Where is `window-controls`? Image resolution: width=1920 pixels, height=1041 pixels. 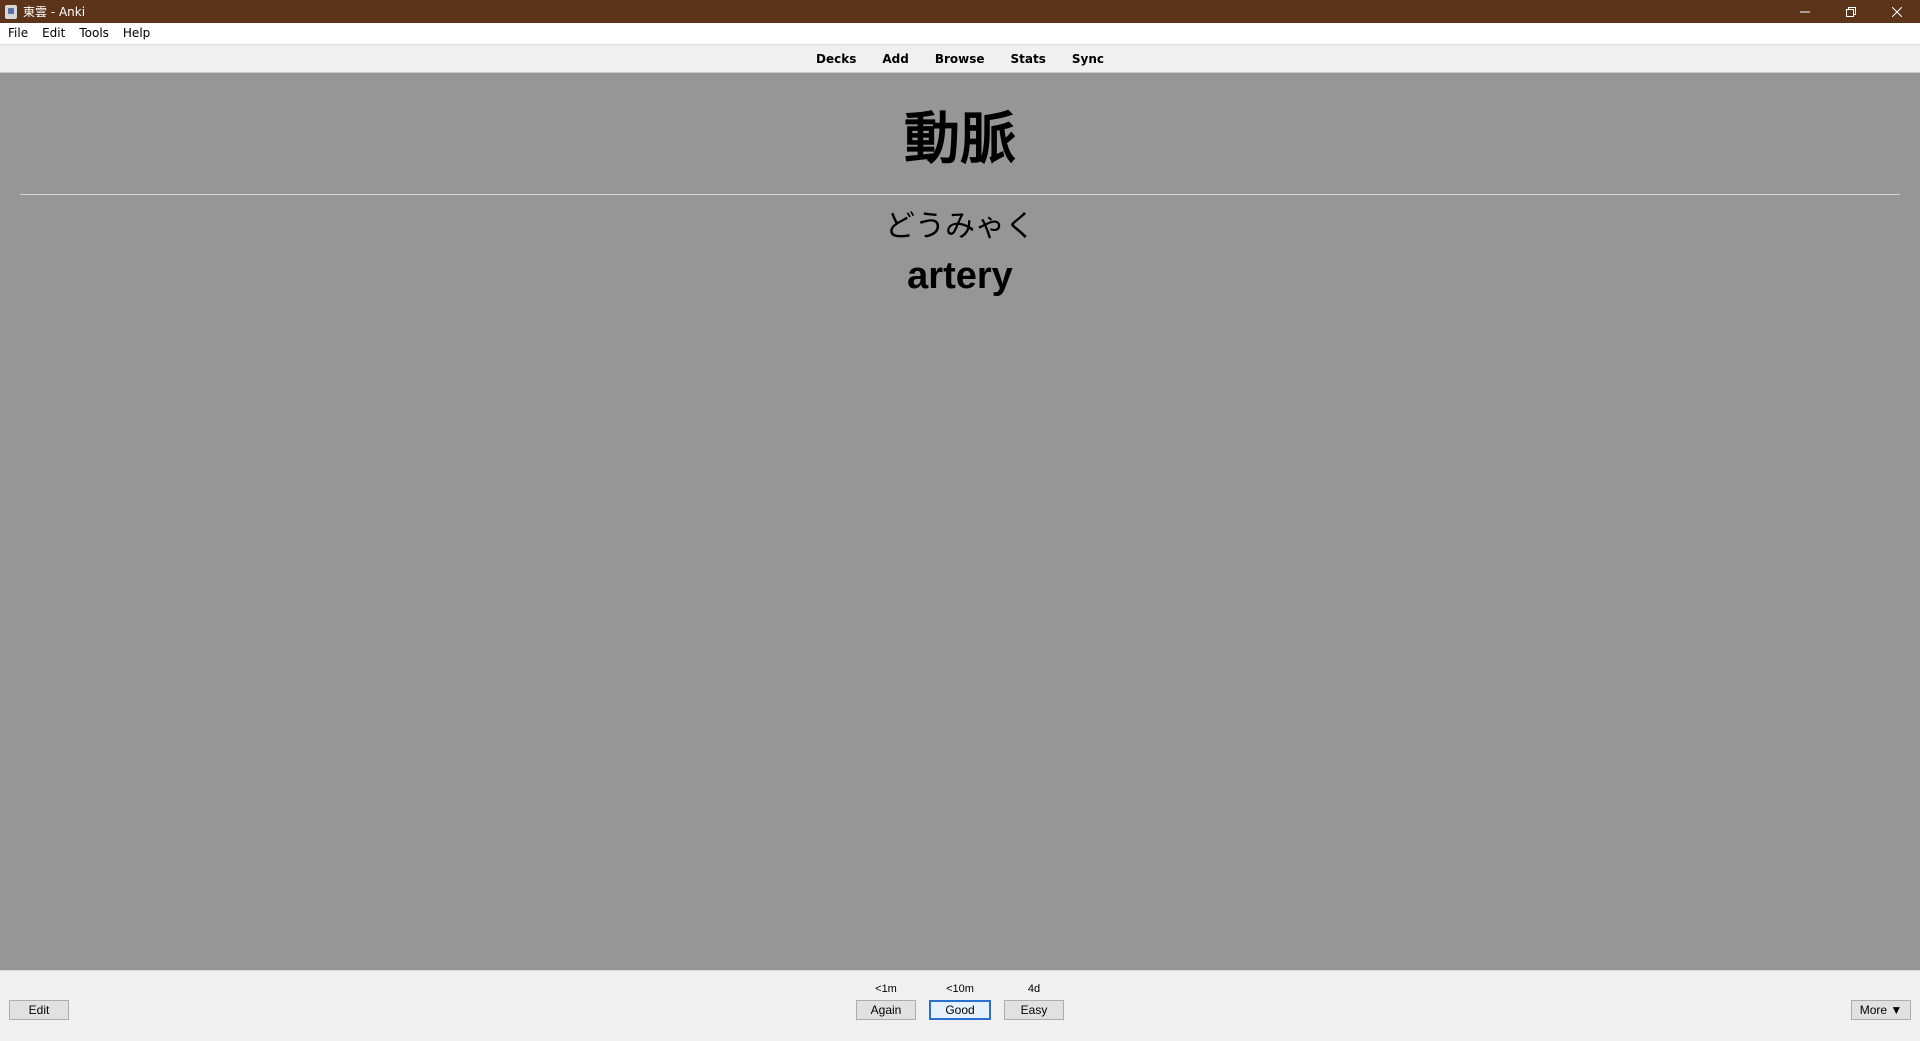 window-controls is located at coordinates (1851, 11).